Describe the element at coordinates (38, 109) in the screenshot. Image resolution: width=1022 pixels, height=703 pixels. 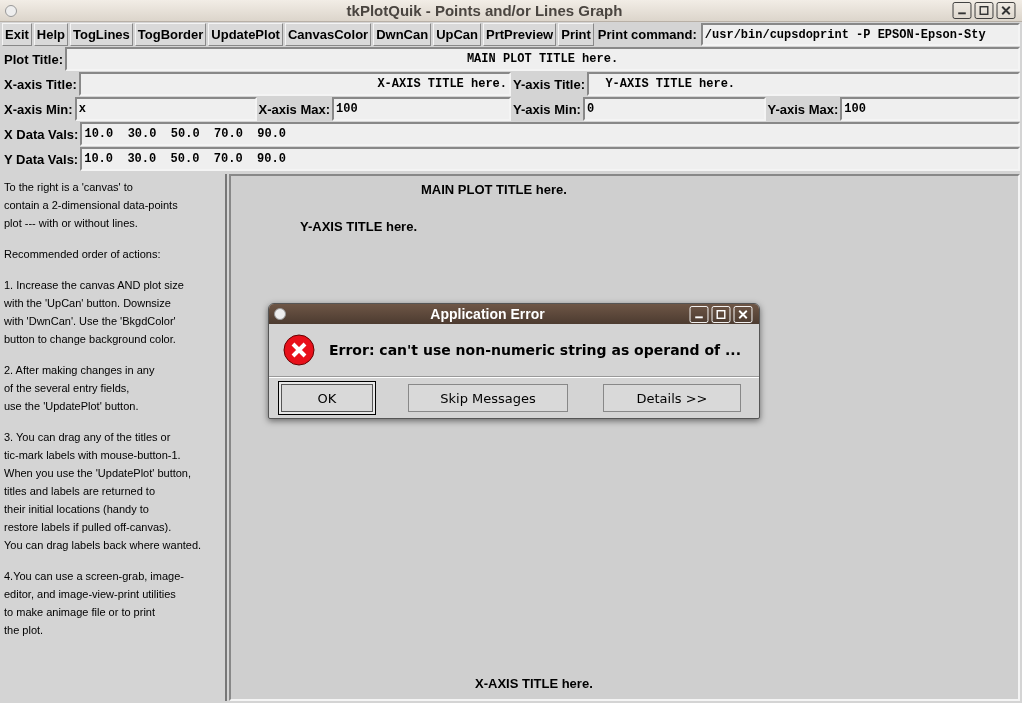
I see `field-label: X-axis Min:` at that location.